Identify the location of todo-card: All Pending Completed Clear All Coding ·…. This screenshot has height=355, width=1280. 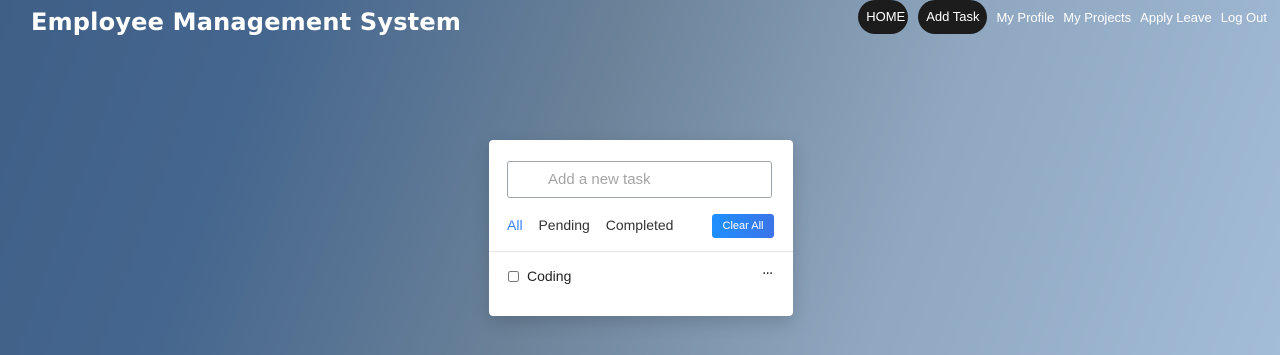
(641, 228).